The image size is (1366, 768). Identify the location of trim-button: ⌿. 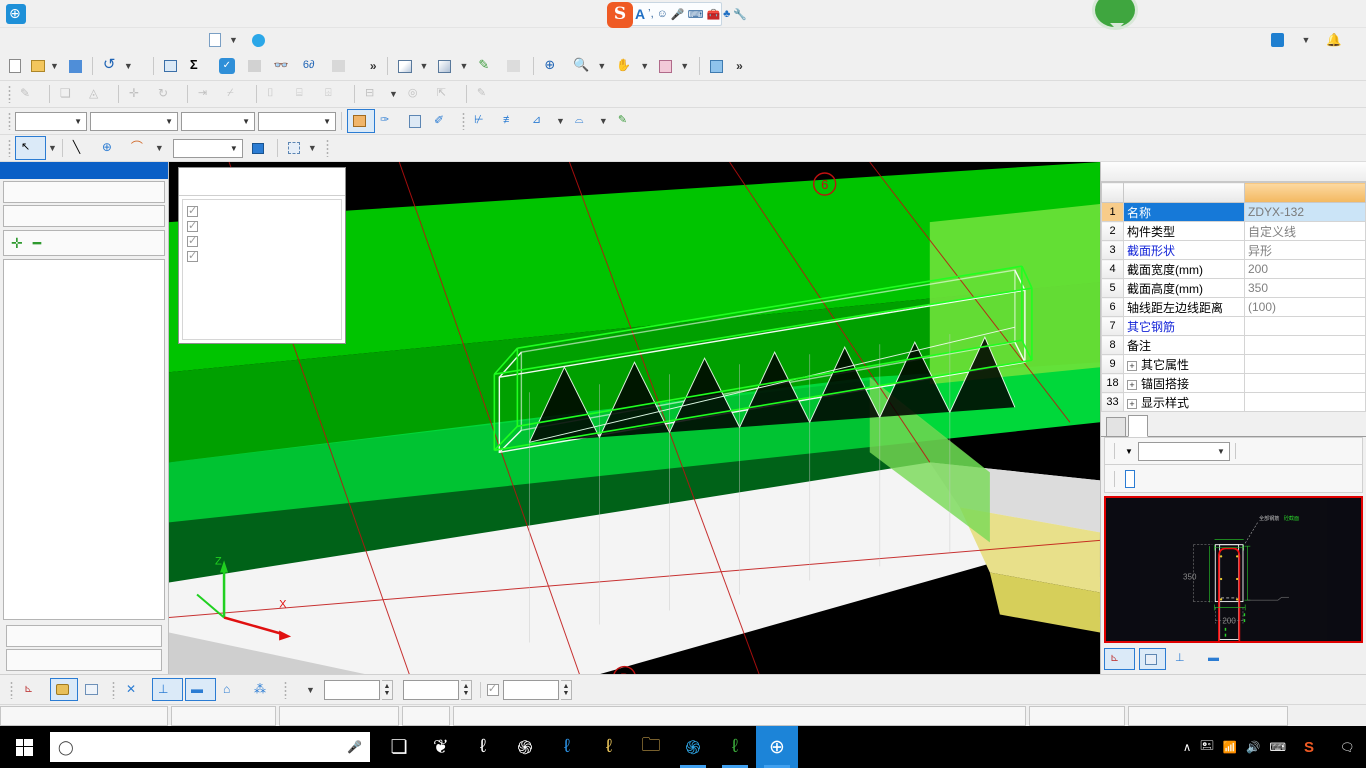
(236, 94).